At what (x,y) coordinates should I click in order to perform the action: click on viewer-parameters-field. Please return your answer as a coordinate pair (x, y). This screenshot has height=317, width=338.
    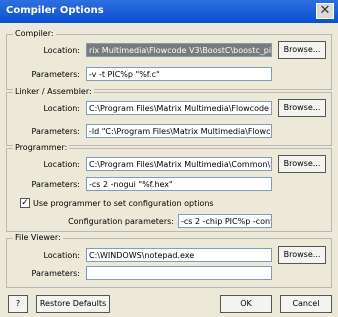
    Looking at the image, I should click on (179, 273).